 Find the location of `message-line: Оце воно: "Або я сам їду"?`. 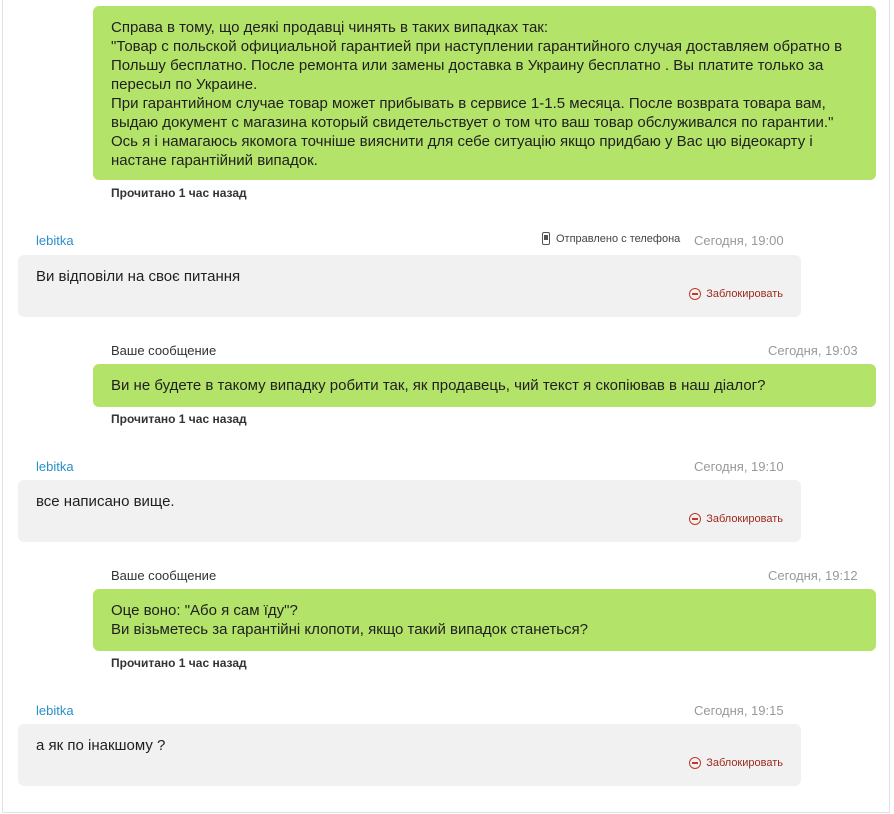

message-line: Оце воно: "Або я сам їду"? is located at coordinates (204, 610).